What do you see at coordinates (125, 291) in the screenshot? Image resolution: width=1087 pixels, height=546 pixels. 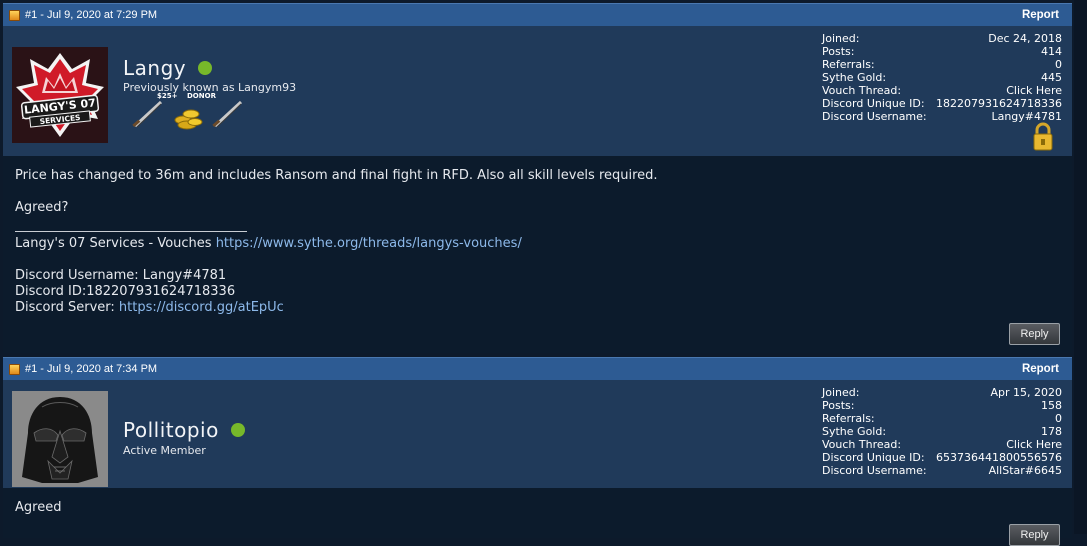 I see `signature-discord-id: Discord ID:182207931624718336` at bounding box center [125, 291].